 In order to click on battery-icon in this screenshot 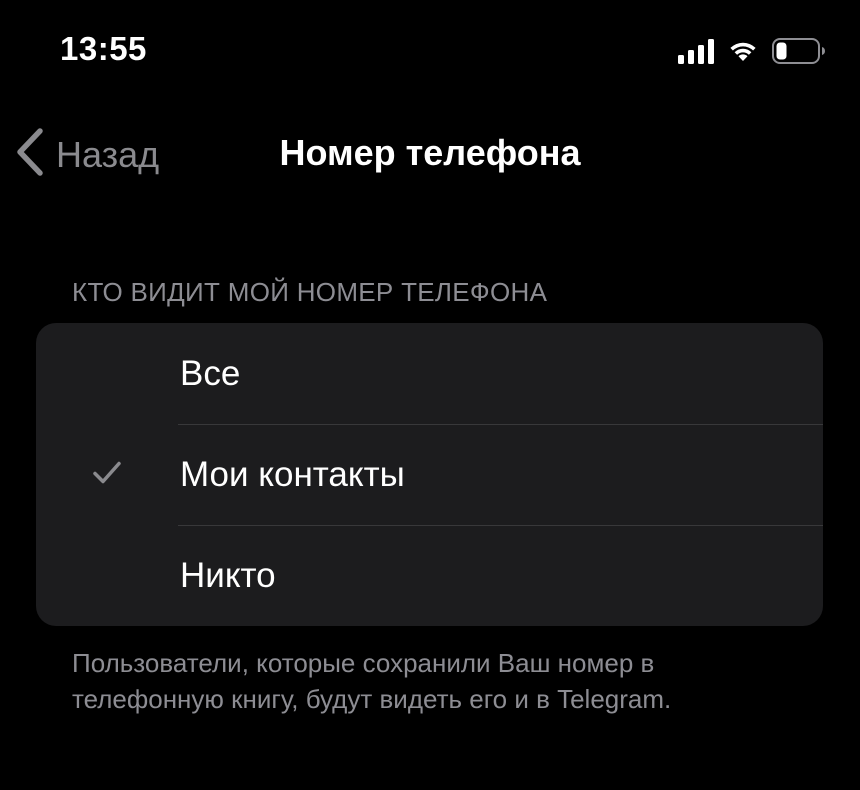, I will do `click(799, 51)`.